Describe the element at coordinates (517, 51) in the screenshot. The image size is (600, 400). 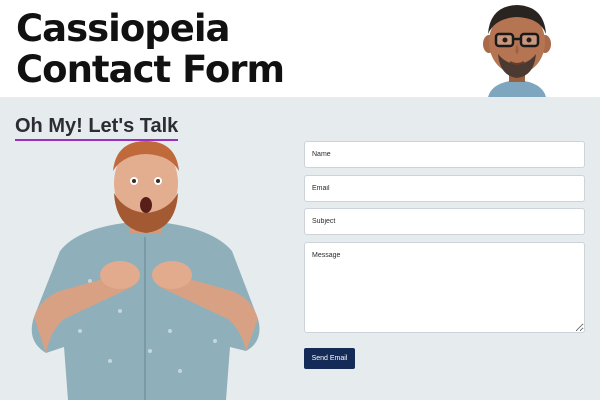
I see `avatar` at that location.